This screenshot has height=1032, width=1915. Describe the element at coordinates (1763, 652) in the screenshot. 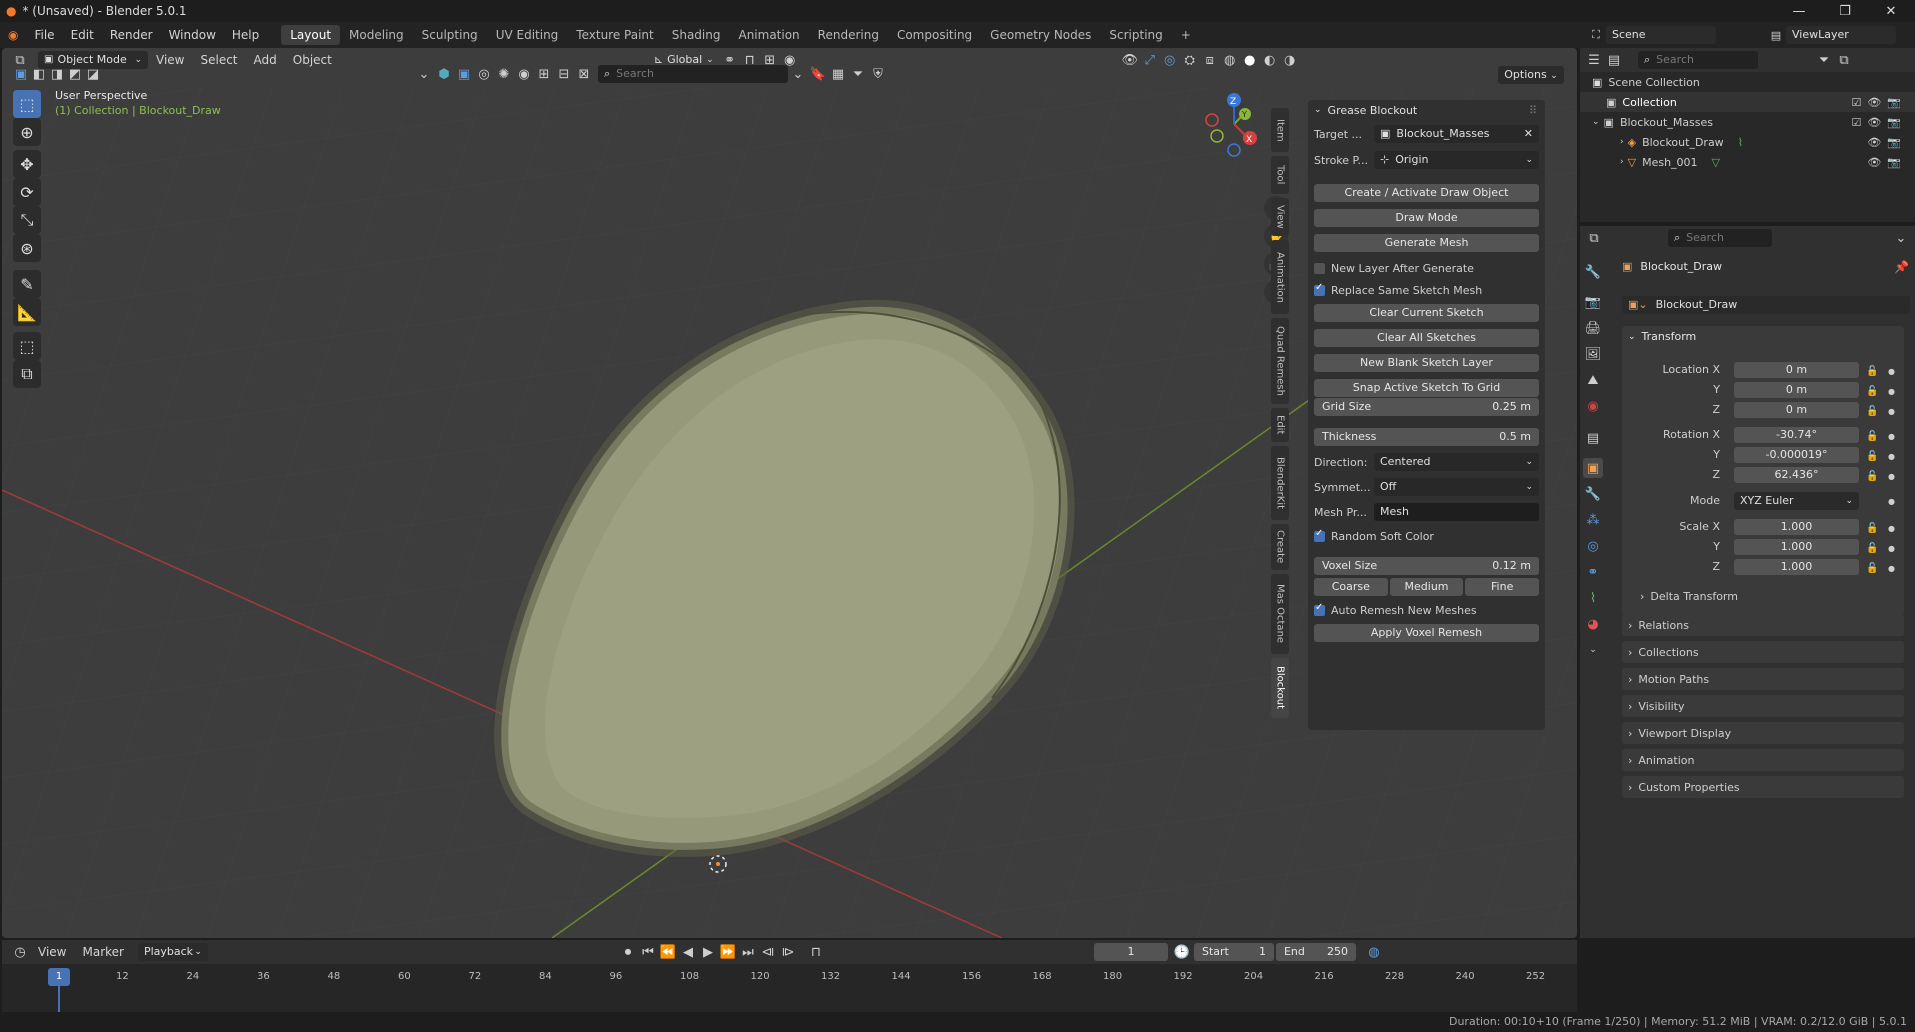

I see `section-collections: › Collections` at that location.